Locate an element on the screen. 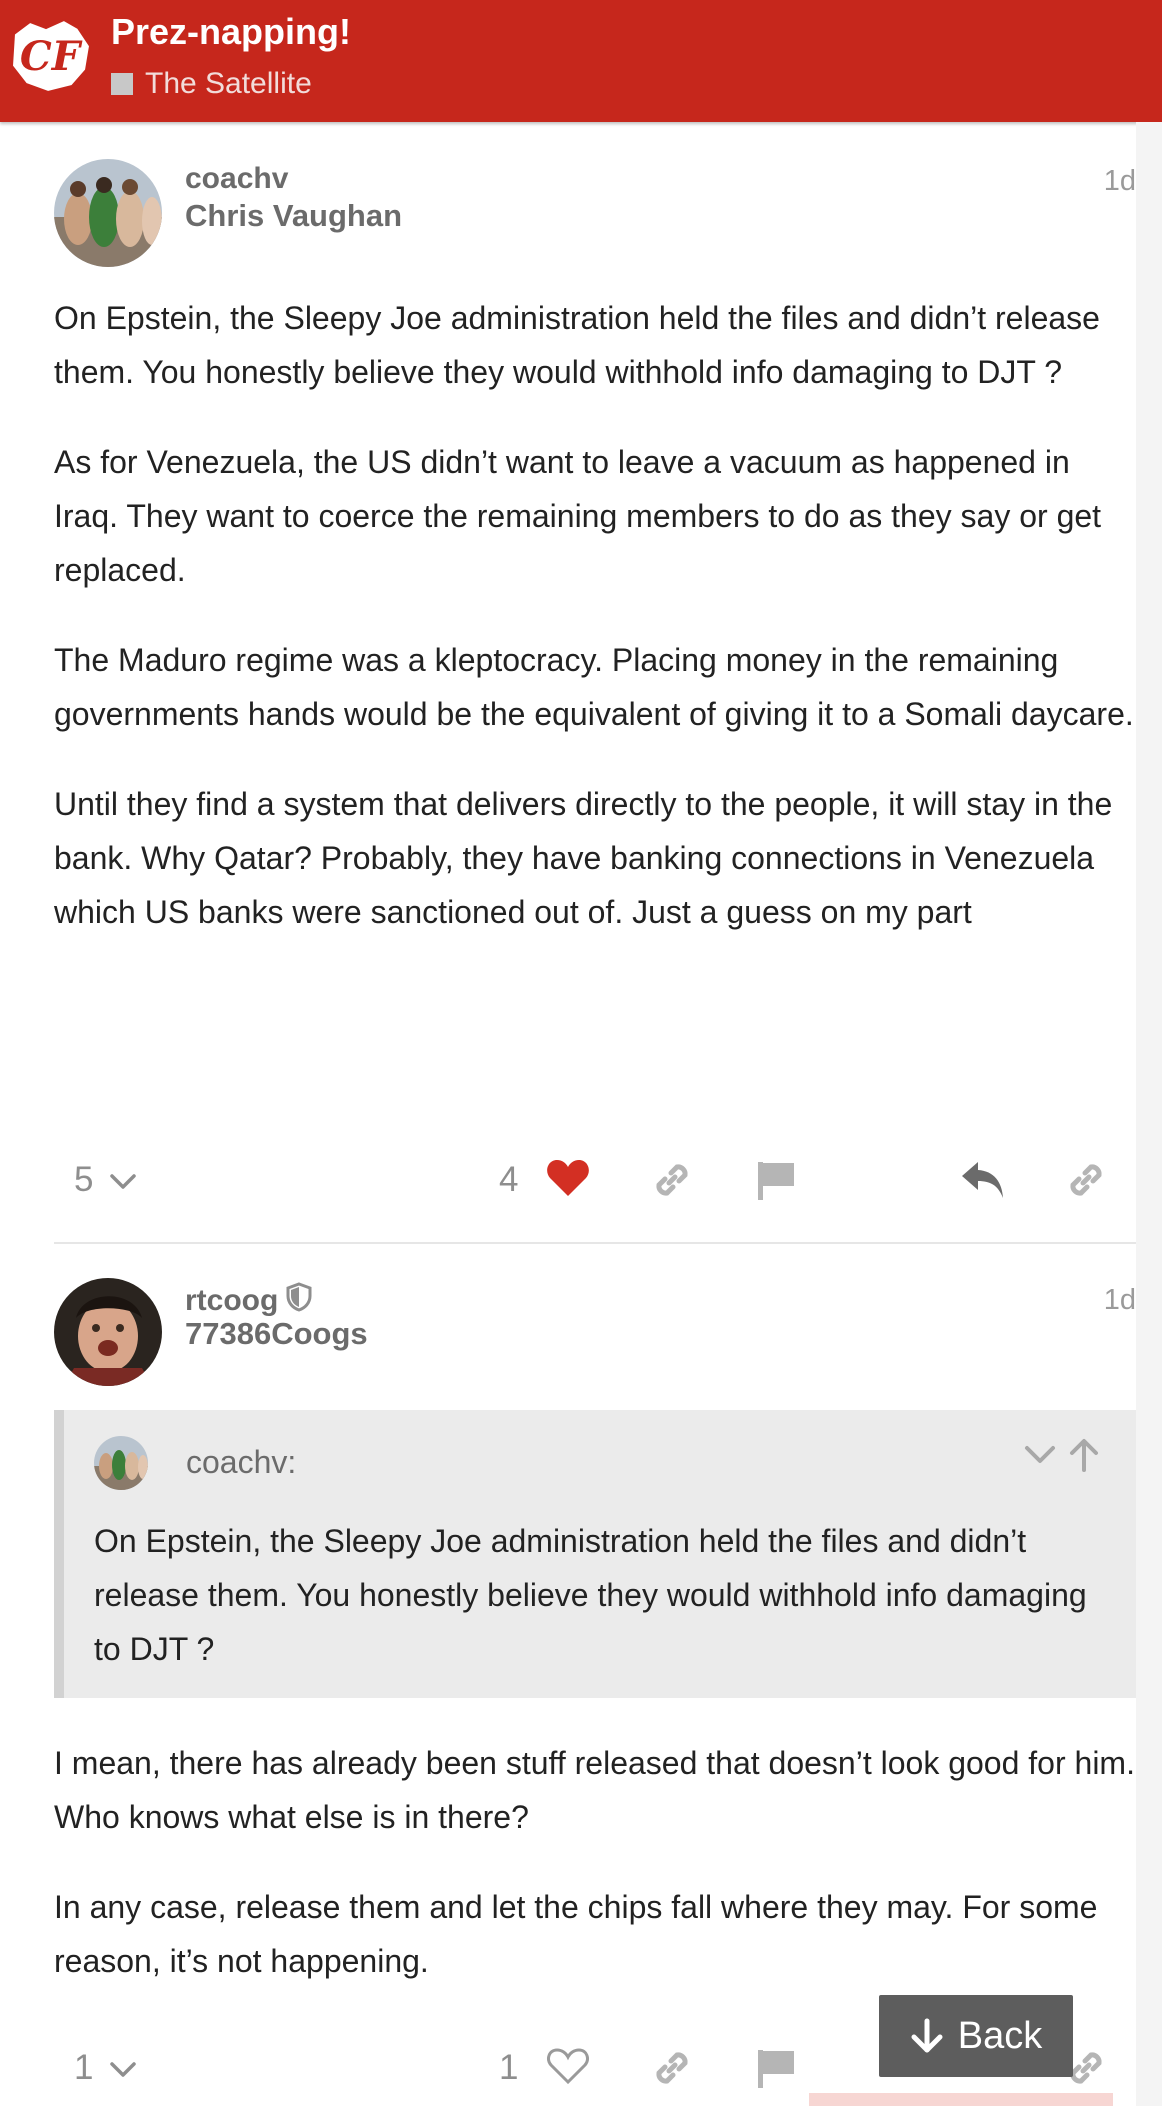 The image size is (1162, 2106). bottom-notification-edge is located at coordinates (961, 2099).